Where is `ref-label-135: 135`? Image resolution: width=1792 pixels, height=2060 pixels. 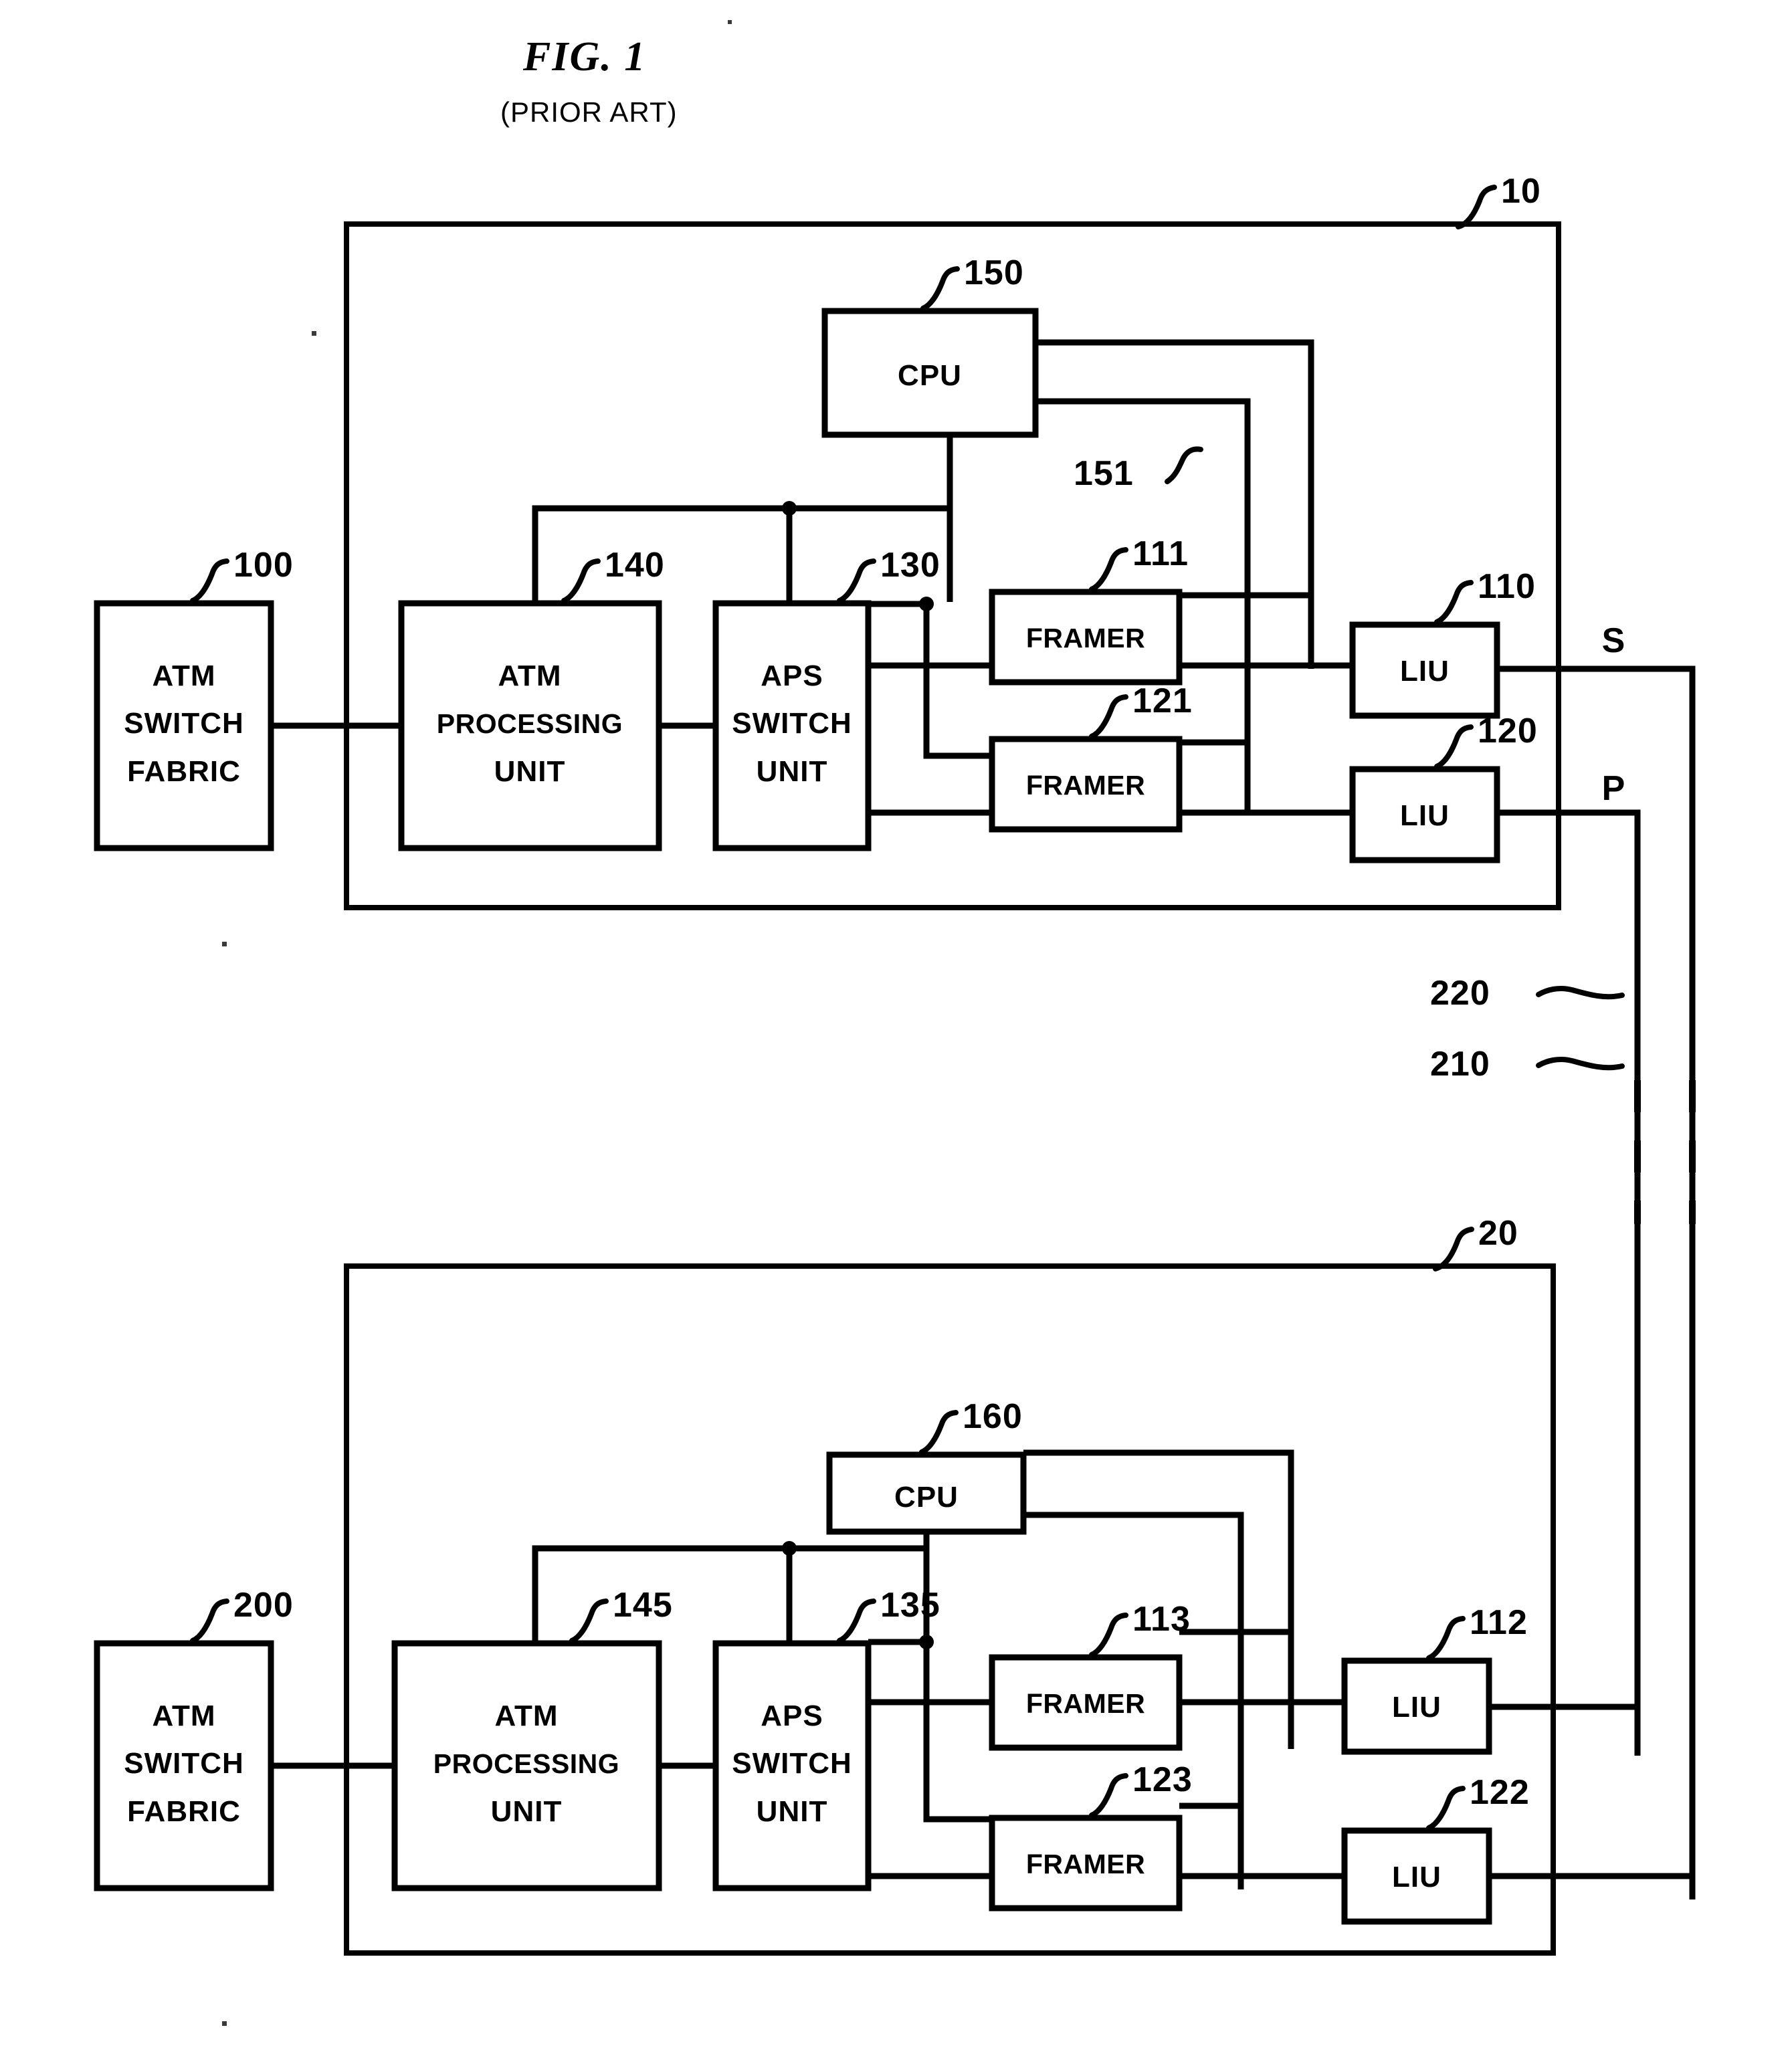 ref-label-135: 135 is located at coordinates (910, 1605).